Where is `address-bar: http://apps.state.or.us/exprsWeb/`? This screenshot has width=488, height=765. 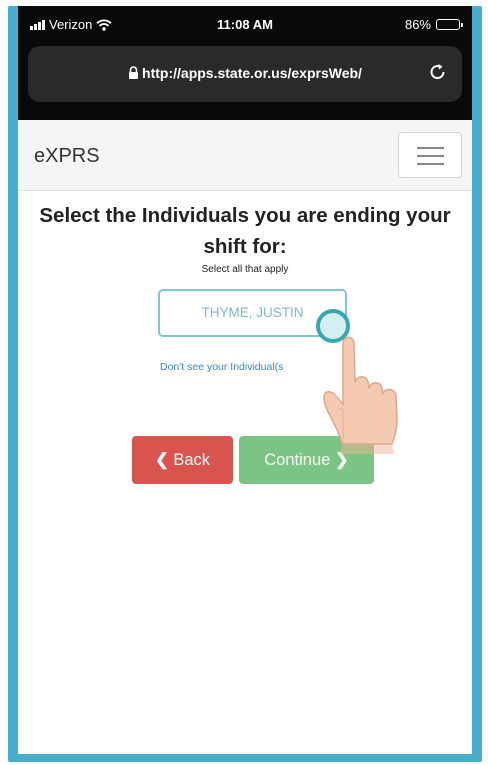
address-bar: http://apps.state.or.us/exprsWeb/ is located at coordinates (245, 74).